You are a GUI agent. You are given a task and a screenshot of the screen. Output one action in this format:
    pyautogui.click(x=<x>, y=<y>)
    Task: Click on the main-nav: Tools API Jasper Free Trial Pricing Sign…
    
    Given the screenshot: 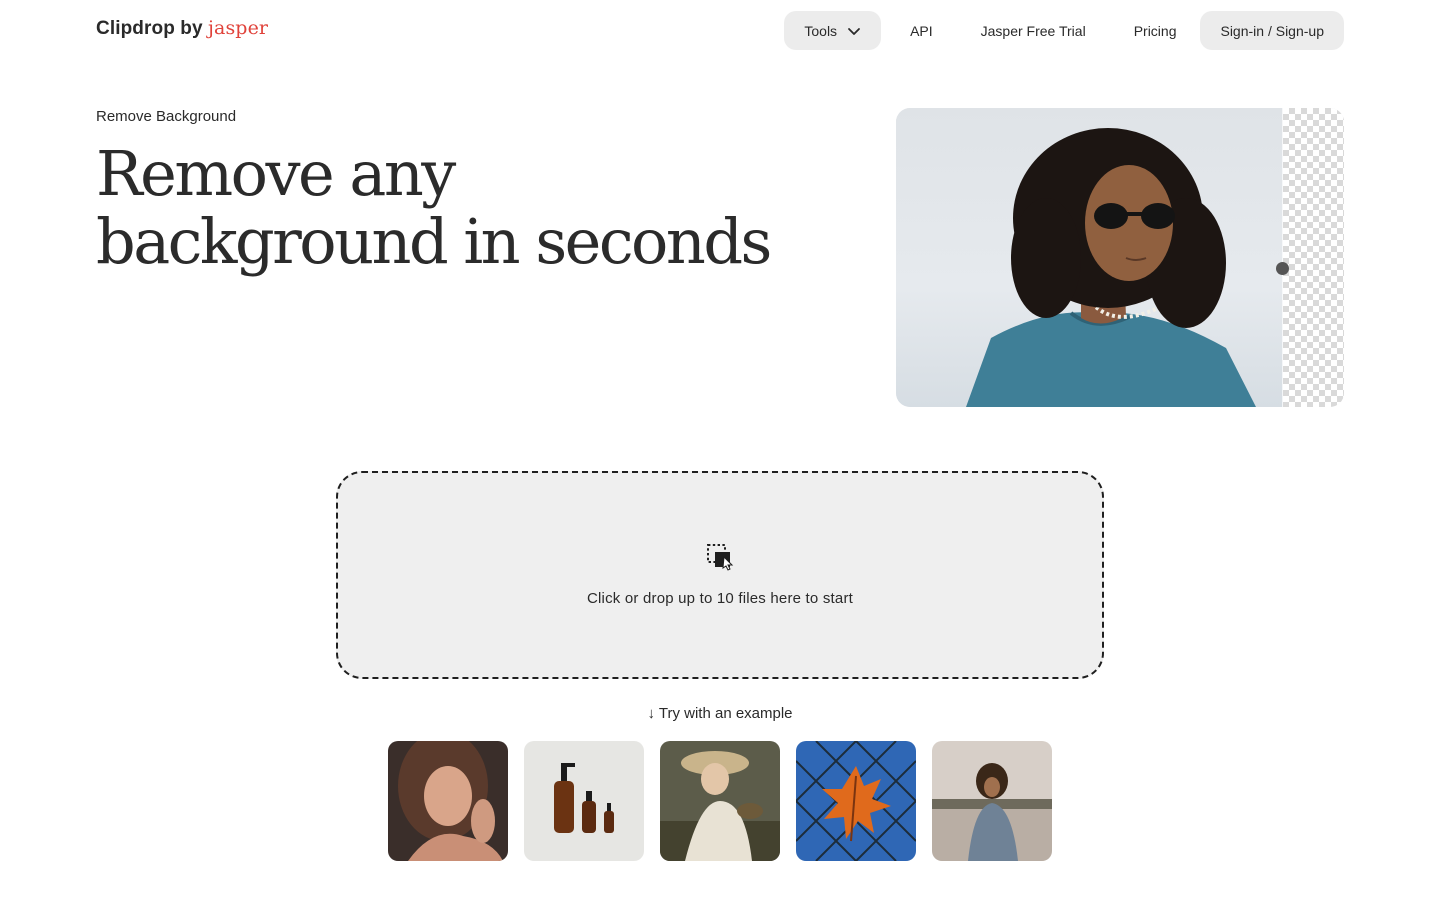 What is the action you would take?
    pyautogui.click(x=1064, y=30)
    